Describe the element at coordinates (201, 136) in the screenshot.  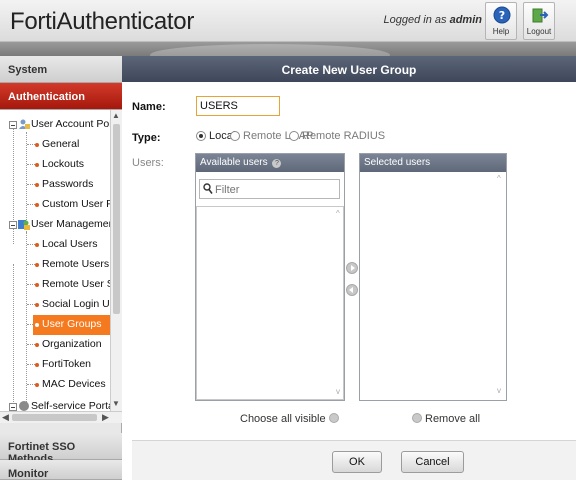
I see `radio-selected-icon` at that location.